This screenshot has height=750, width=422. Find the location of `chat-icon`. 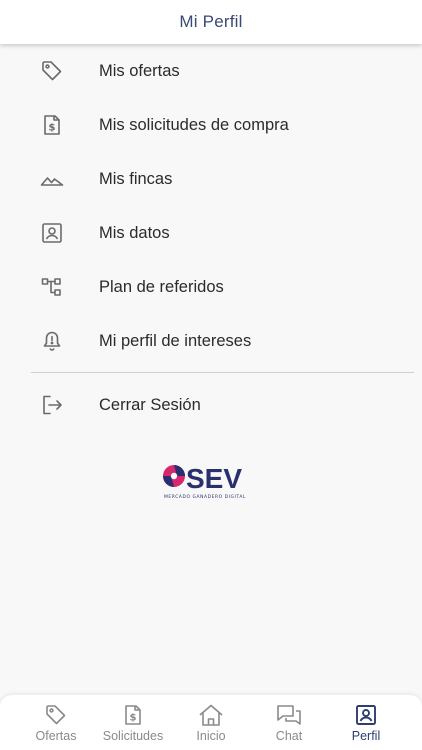

chat-icon is located at coordinates (289, 715).